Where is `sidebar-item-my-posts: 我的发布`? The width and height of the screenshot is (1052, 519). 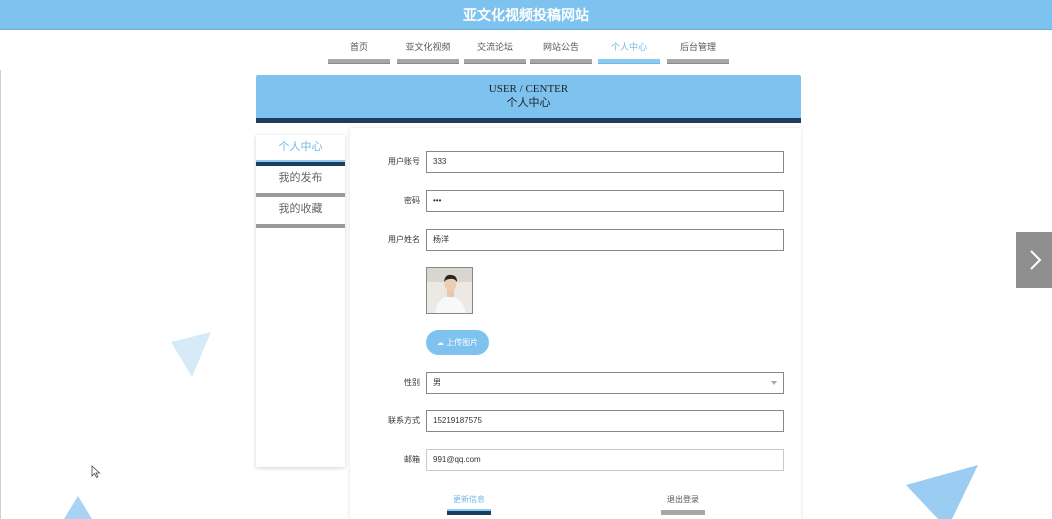 sidebar-item-my-posts: 我的发布 is located at coordinates (300, 181).